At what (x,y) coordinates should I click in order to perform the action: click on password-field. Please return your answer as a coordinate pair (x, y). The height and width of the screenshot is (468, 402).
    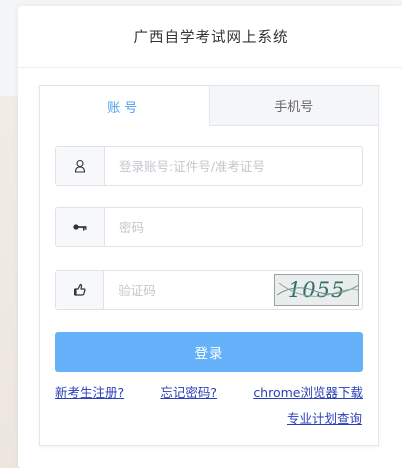
    Looking at the image, I should click on (209, 227).